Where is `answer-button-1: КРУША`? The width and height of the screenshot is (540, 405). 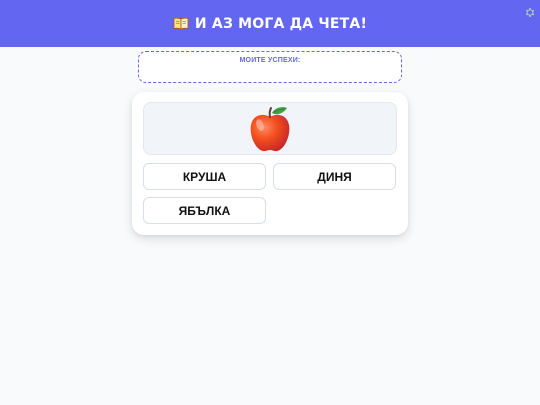 answer-button-1: КРУША is located at coordinates (204, 176).